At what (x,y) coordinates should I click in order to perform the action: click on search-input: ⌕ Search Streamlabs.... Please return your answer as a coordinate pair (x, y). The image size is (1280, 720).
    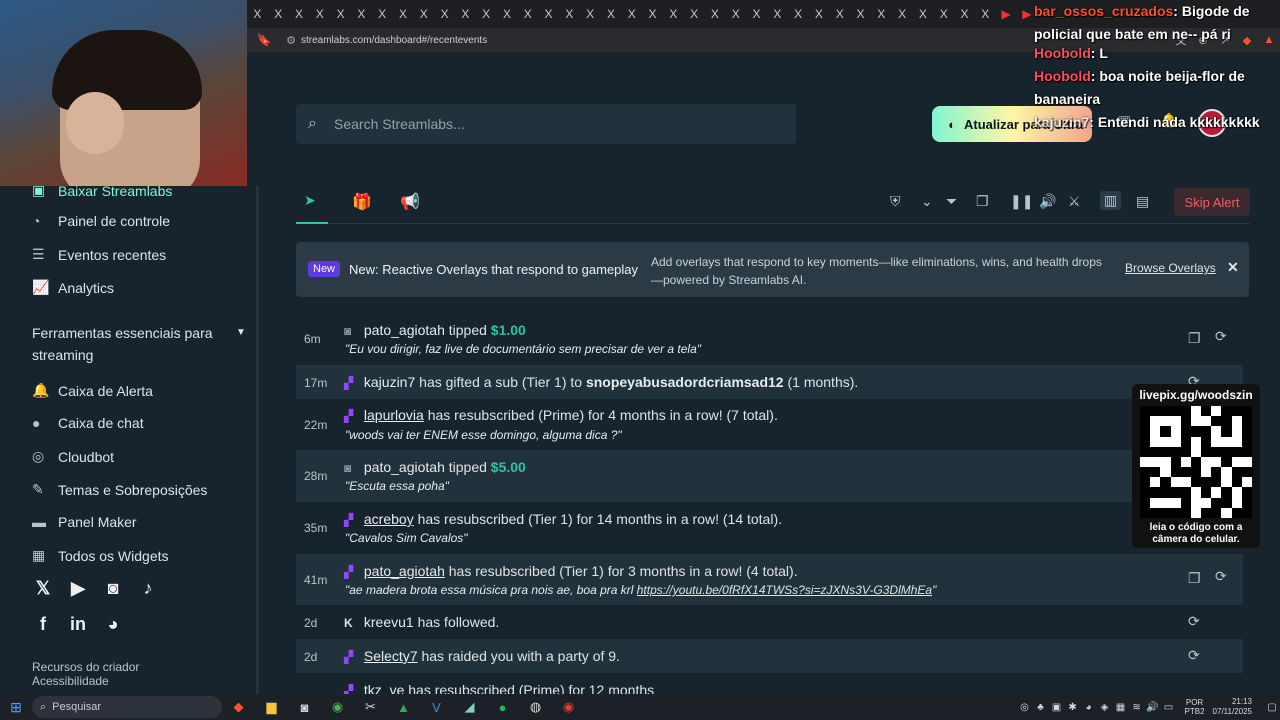
    Looking at the image, I should click on (546, 124).